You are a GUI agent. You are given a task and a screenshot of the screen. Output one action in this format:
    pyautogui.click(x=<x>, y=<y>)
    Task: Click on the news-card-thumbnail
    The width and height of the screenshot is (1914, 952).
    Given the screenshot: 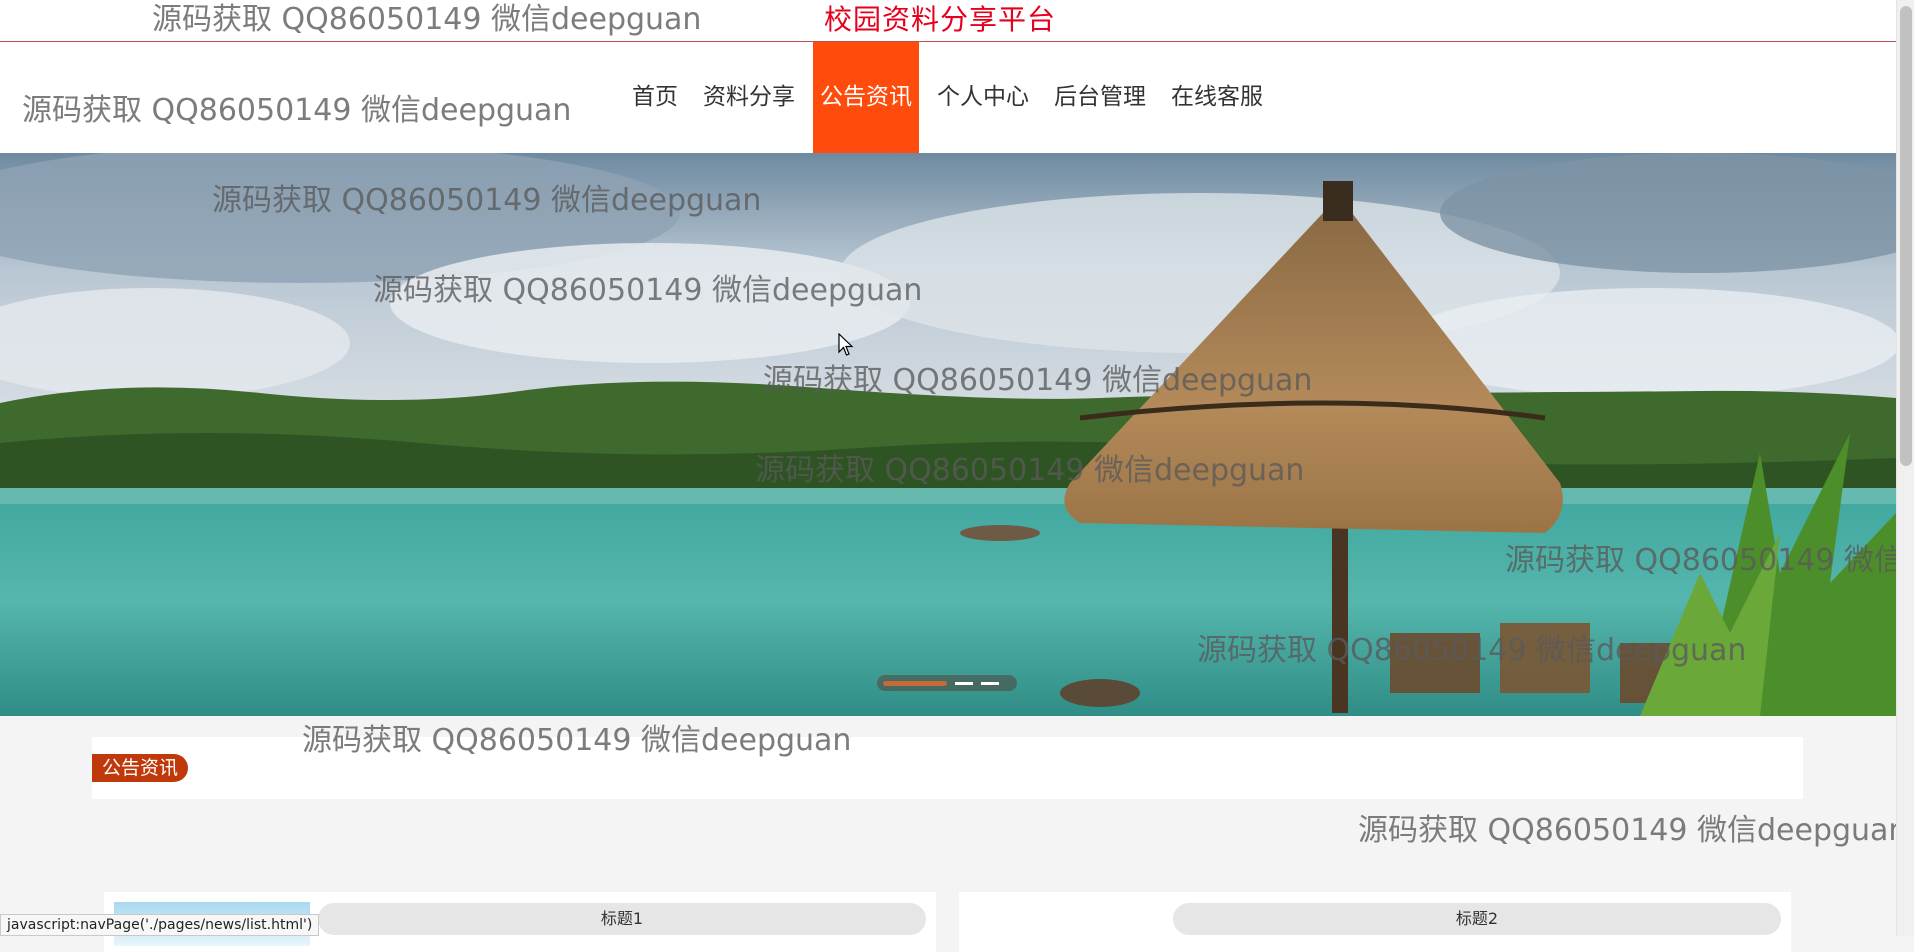 What is the action you would take?
    pyautogui.click(x=1067, y=924)
    